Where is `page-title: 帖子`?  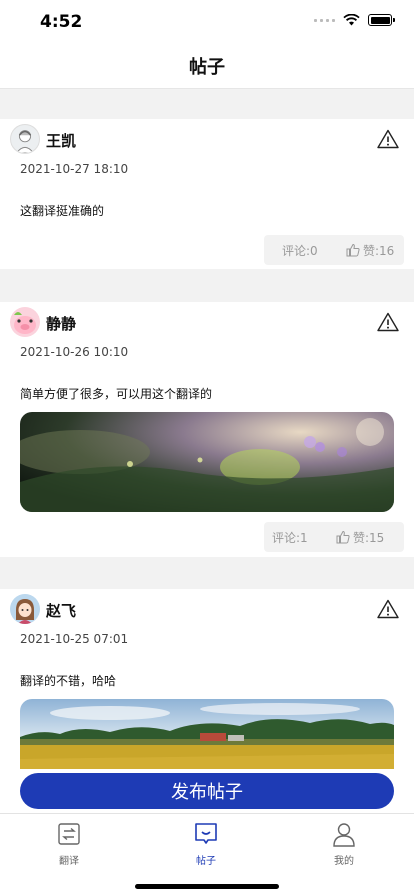
page-title: 帖子 is located at coordinates (207, 67).